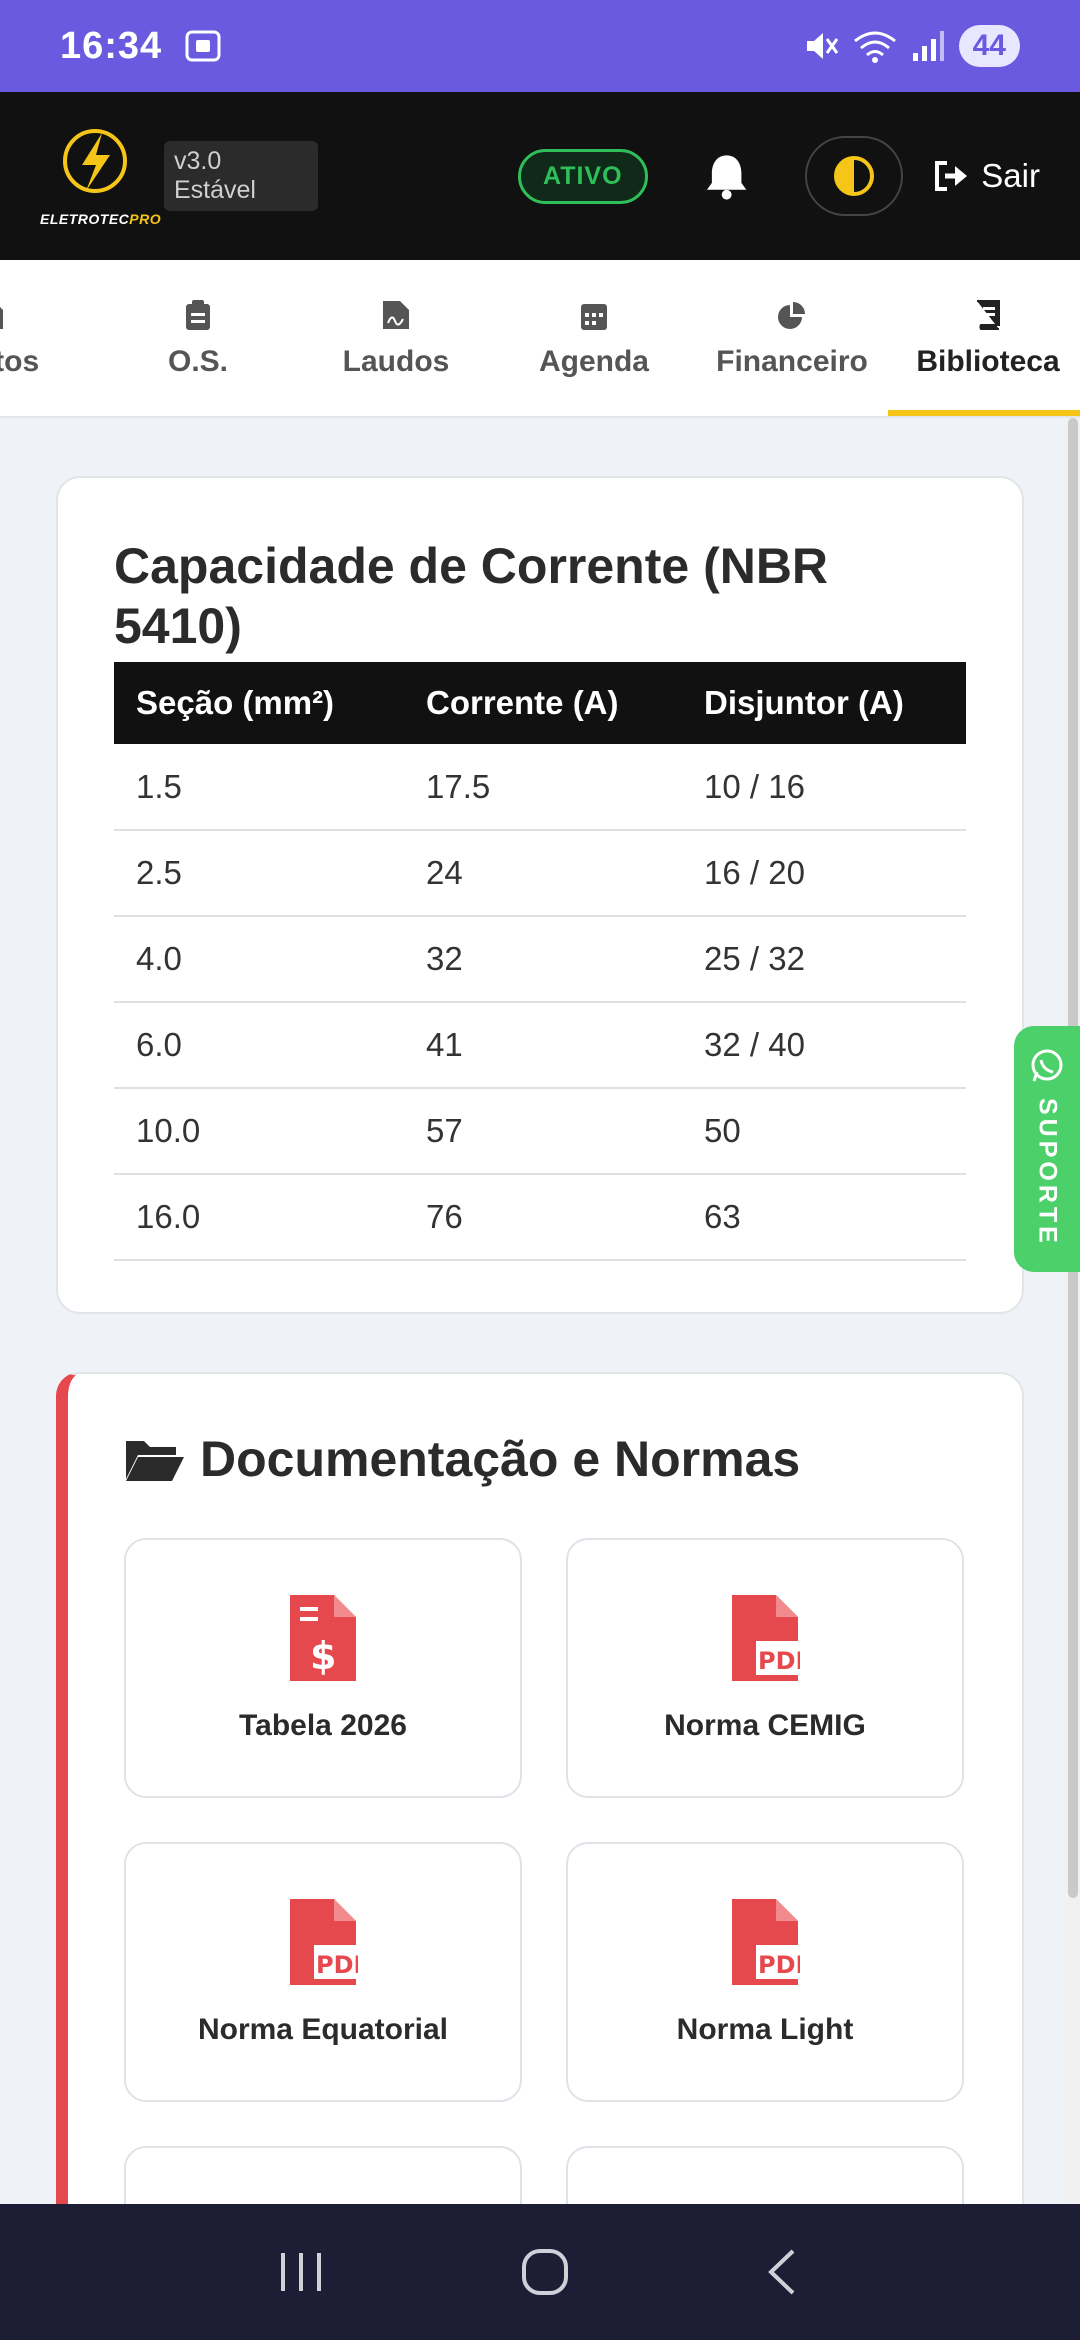  I want to click on logout-icon, so click(951, 176).